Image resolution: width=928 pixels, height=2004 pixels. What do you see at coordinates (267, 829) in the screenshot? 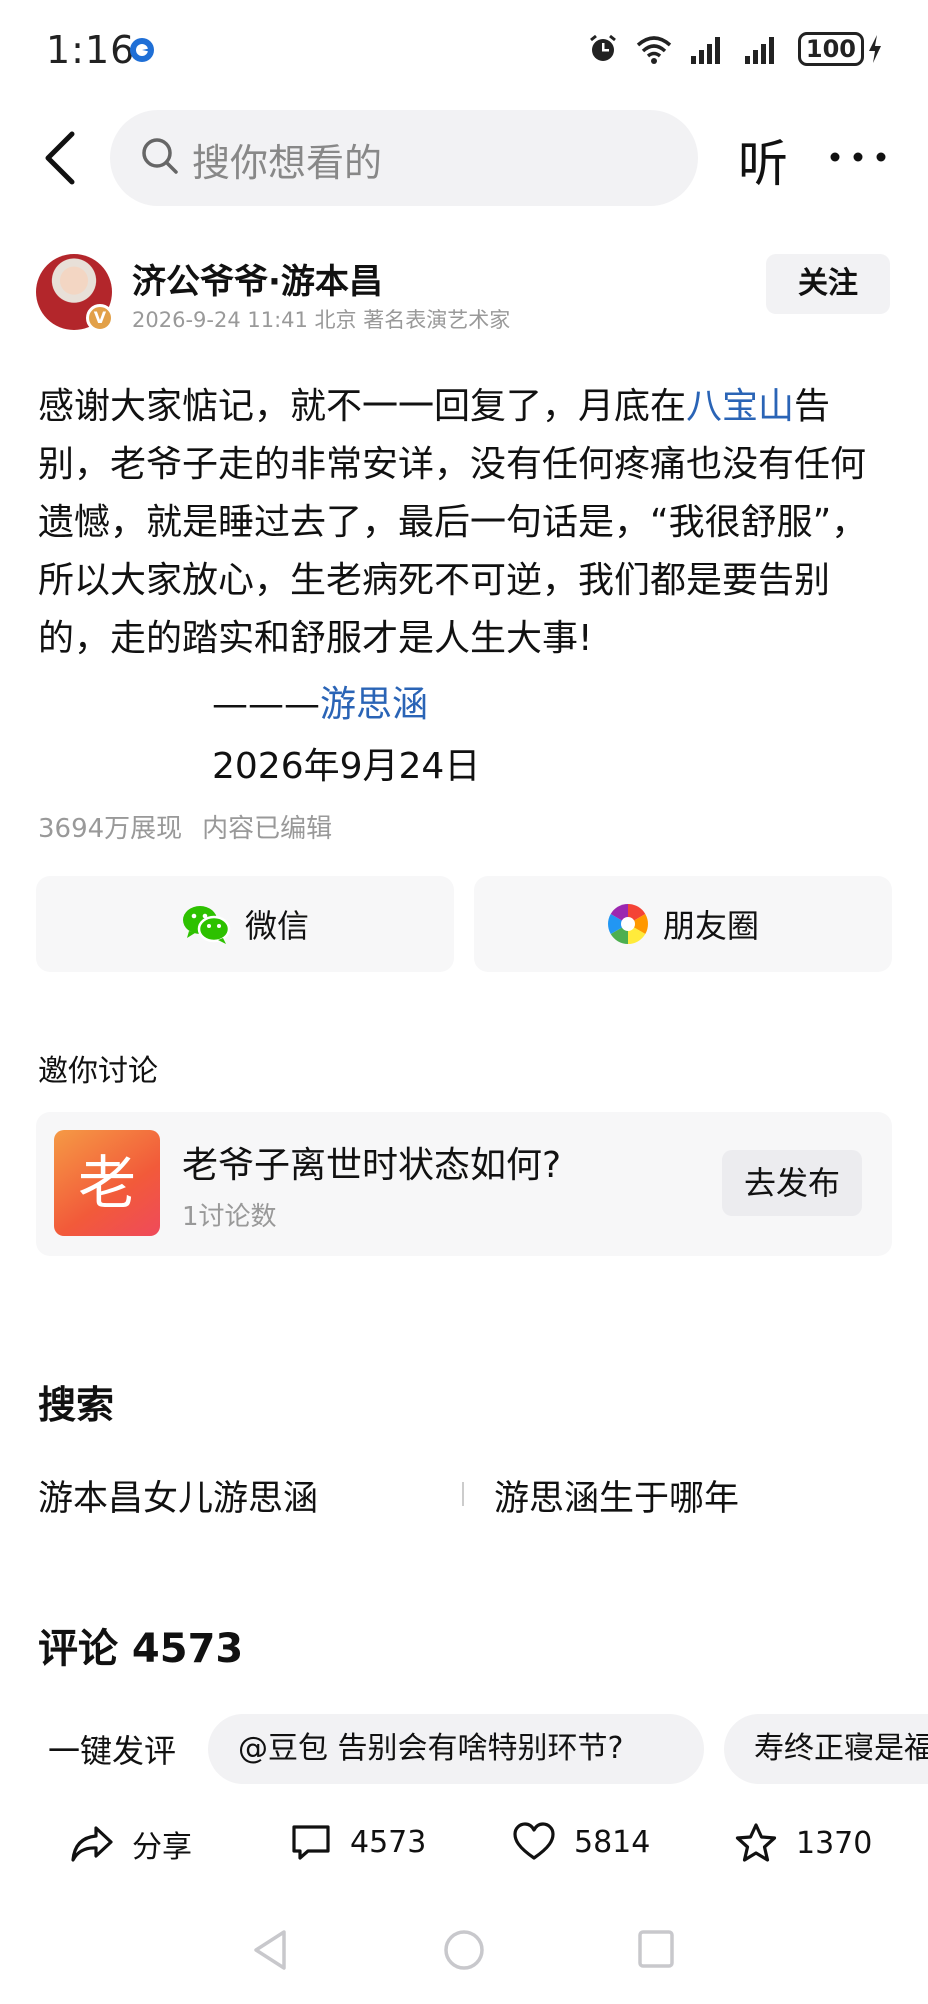
I see `edited-label: 内容已编辑` at bounding box center [267, 829].